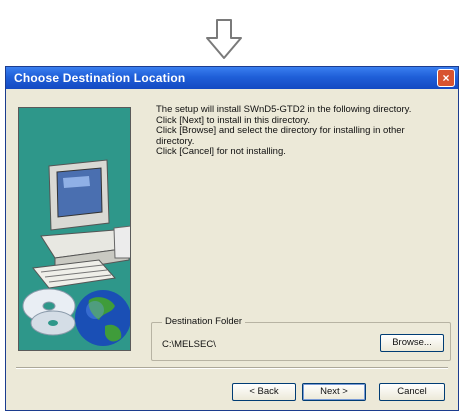 The width and height of the screenshot is (464, 414). Describe the element at coordinates (232, 368) in the screenshot. I see `separator` at that location.